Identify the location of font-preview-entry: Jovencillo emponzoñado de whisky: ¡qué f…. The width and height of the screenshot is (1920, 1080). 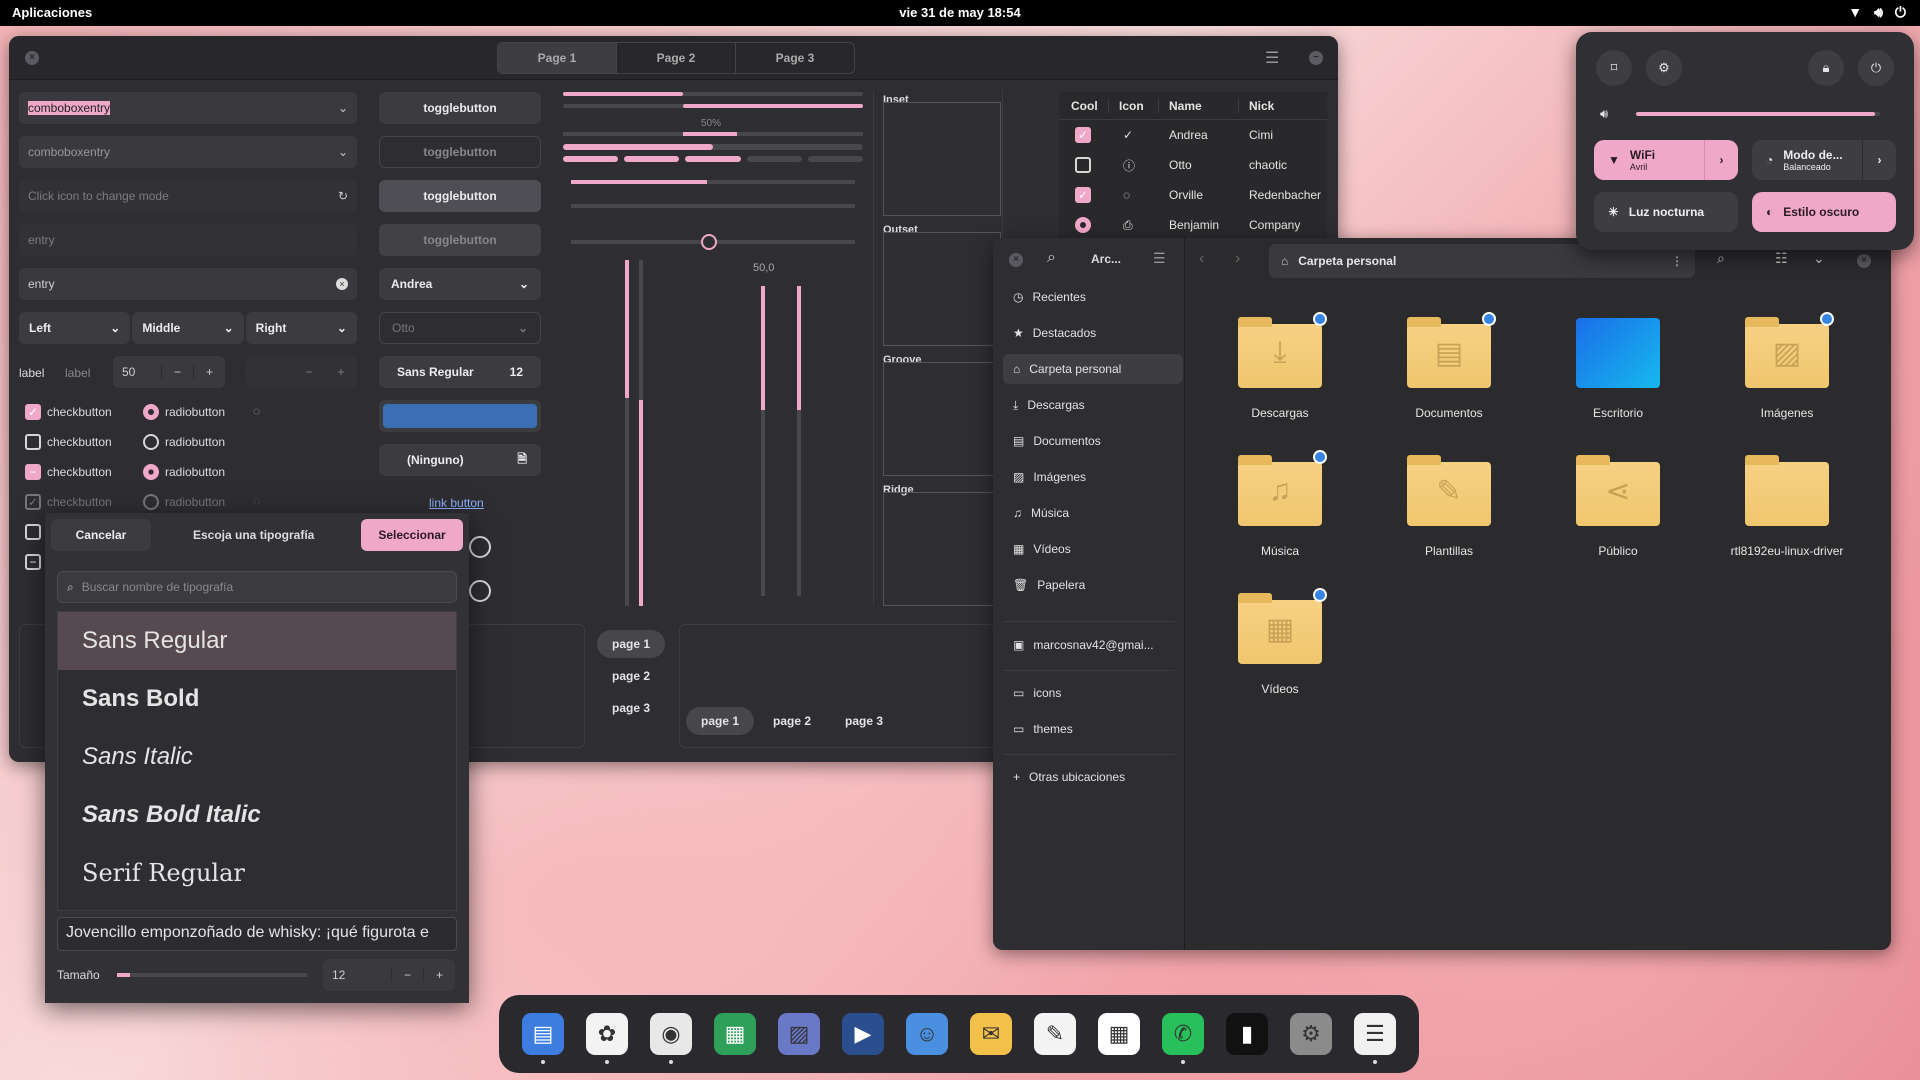
(257, 934).